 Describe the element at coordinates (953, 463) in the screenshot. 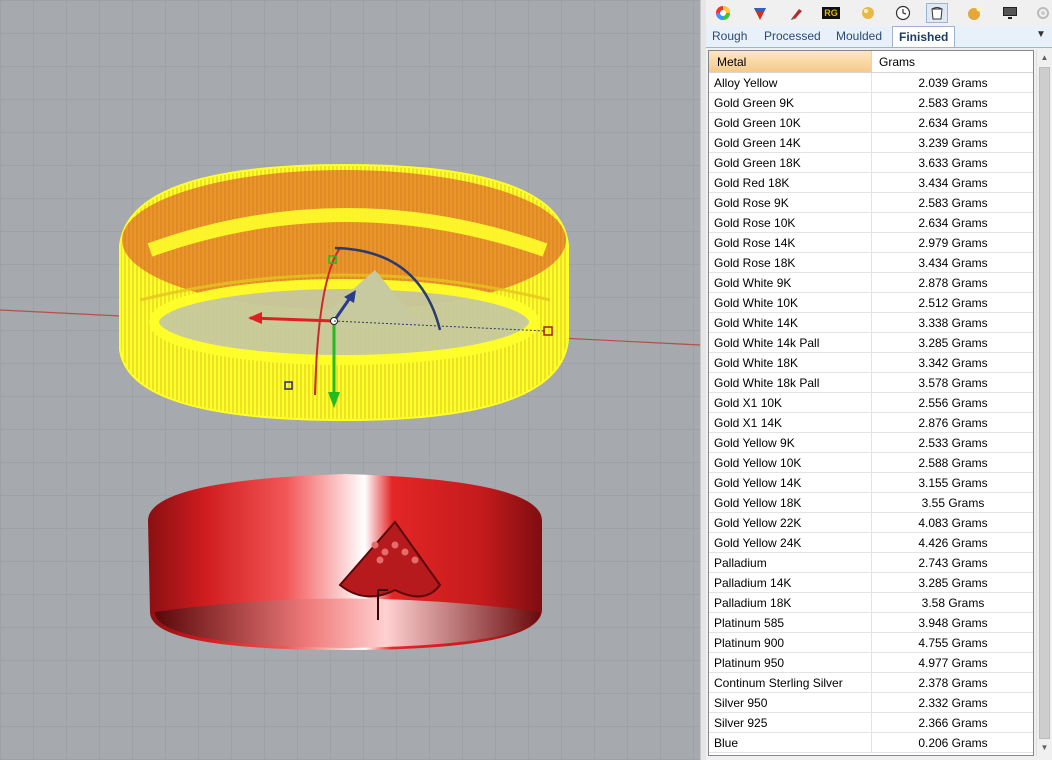

I see `cell-grams: 2.588 Grams` at that location.